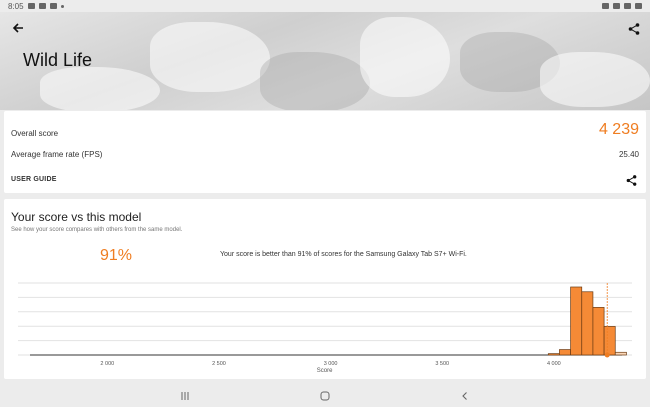 This screenshot has width=650, height=407. I want to click on back-button, so click(18, 29).